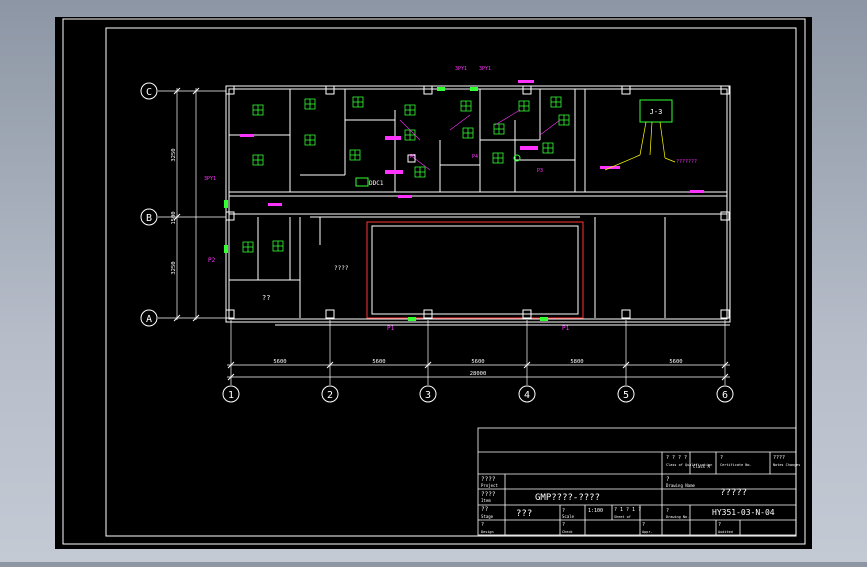 The height and width of the screenshot is (567, 867). I want to click on approve-sub: Appr., so click(647, 532).